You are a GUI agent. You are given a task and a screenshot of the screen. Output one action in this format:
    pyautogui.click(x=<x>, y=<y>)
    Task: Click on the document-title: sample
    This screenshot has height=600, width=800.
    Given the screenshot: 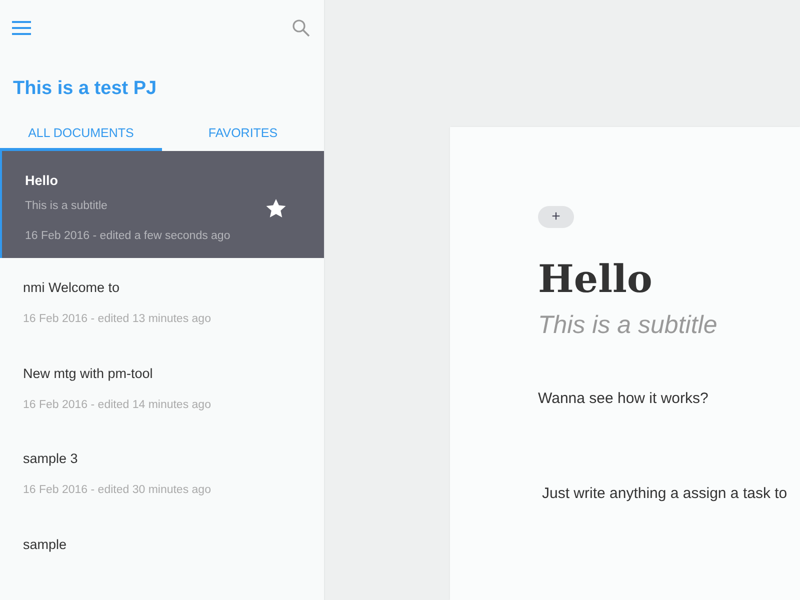 What is the action you would take?
    pyautogui.click(x=45, y=544)
    